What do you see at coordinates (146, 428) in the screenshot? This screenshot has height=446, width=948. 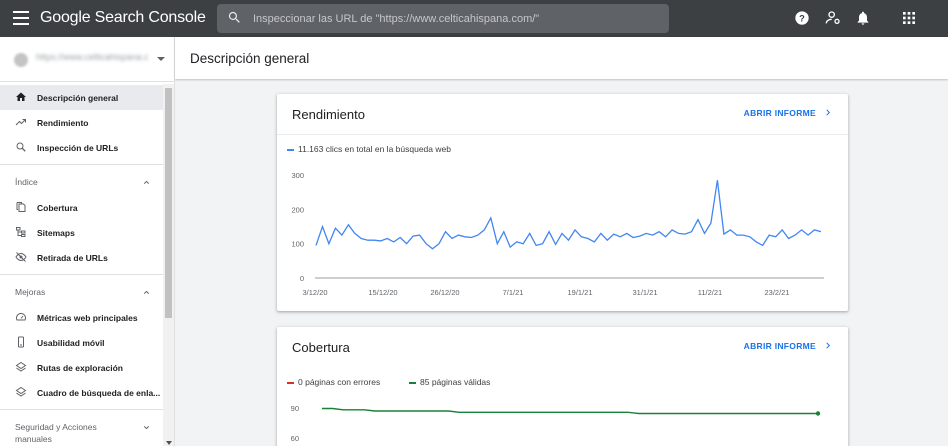 I see `chevron-down-icon` at bounding box center [146, 428].